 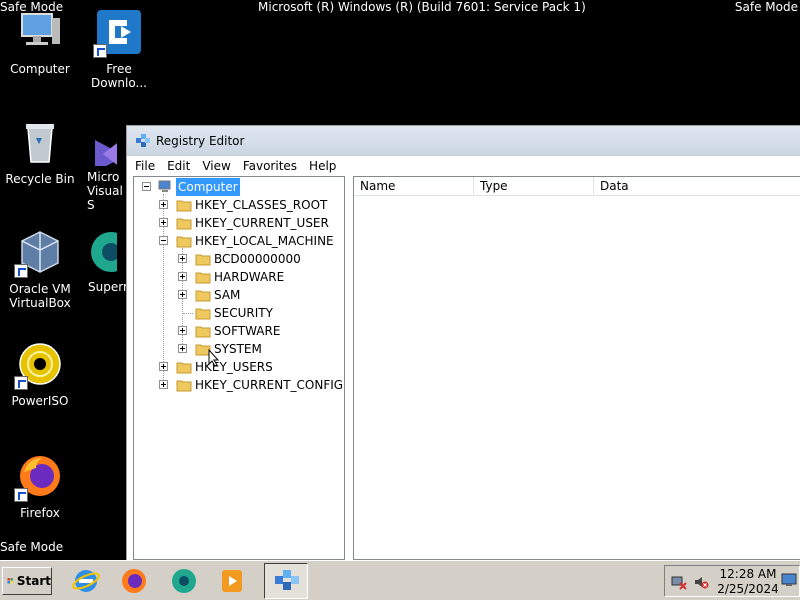 I want to click on tree-label: Computer, so click(x=208, y=187).